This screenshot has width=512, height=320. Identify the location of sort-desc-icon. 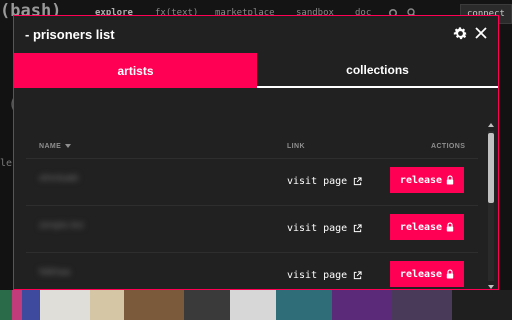
(68, 146).